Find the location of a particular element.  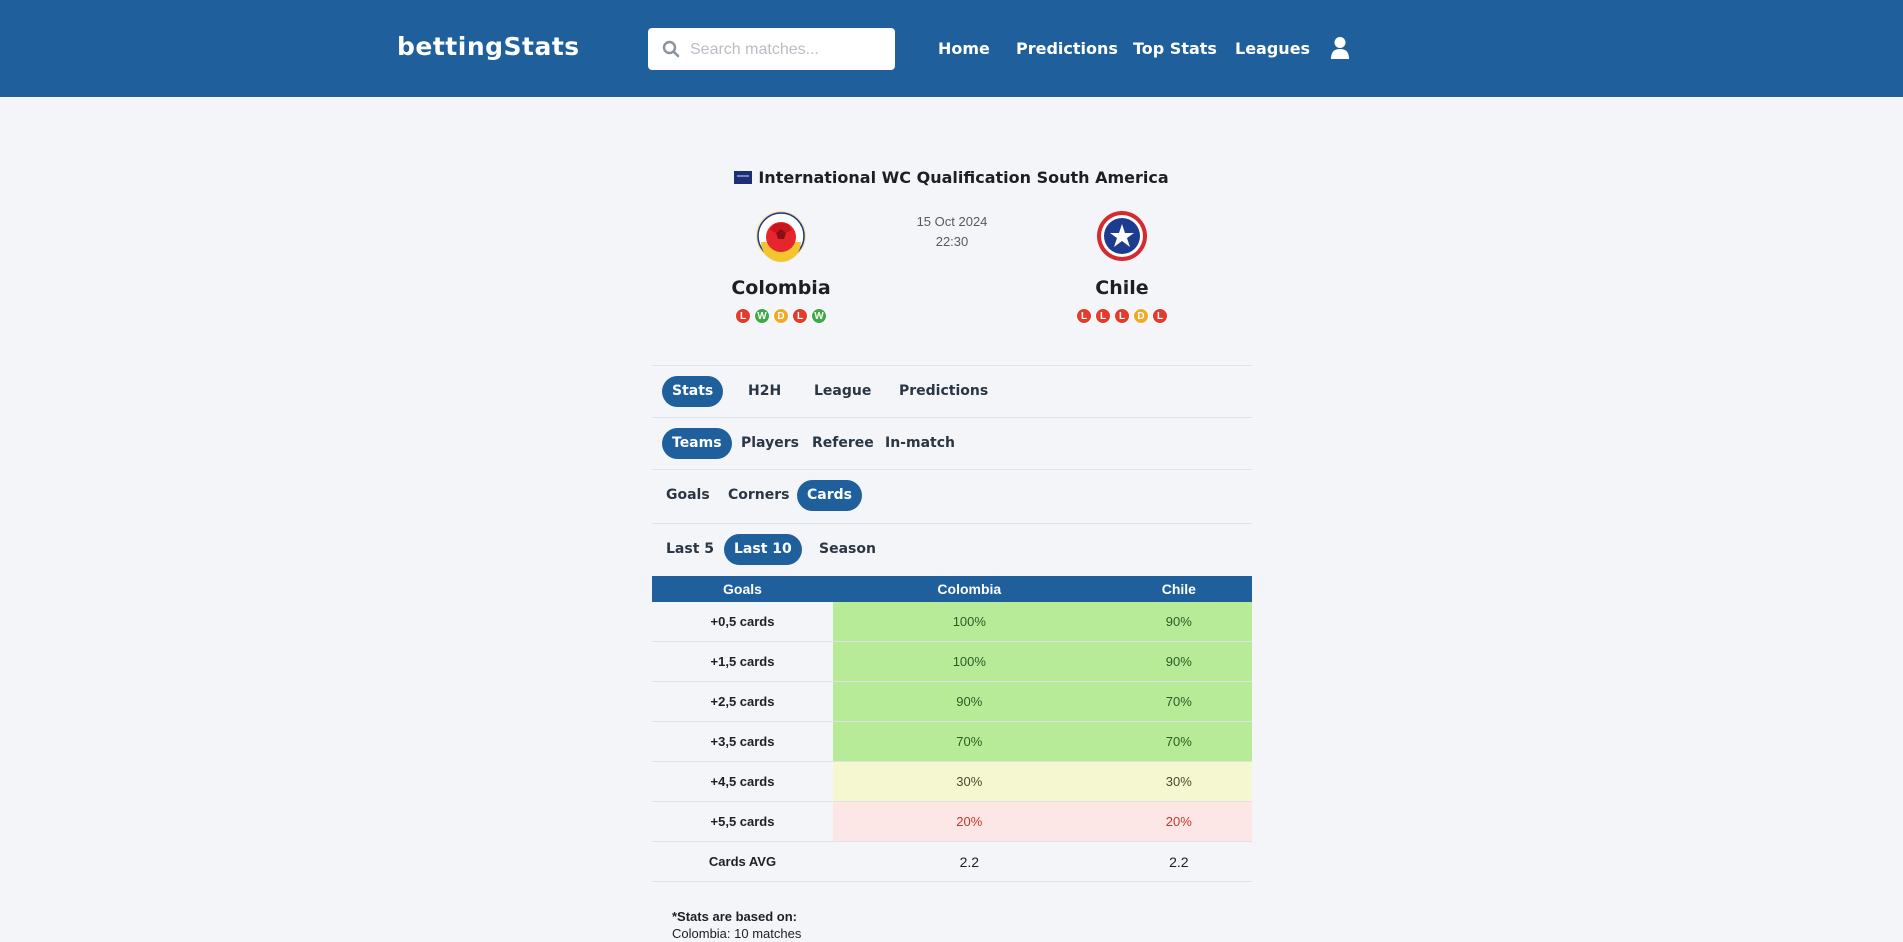

tab-cards: Cards is located at coordinates (829, 495).